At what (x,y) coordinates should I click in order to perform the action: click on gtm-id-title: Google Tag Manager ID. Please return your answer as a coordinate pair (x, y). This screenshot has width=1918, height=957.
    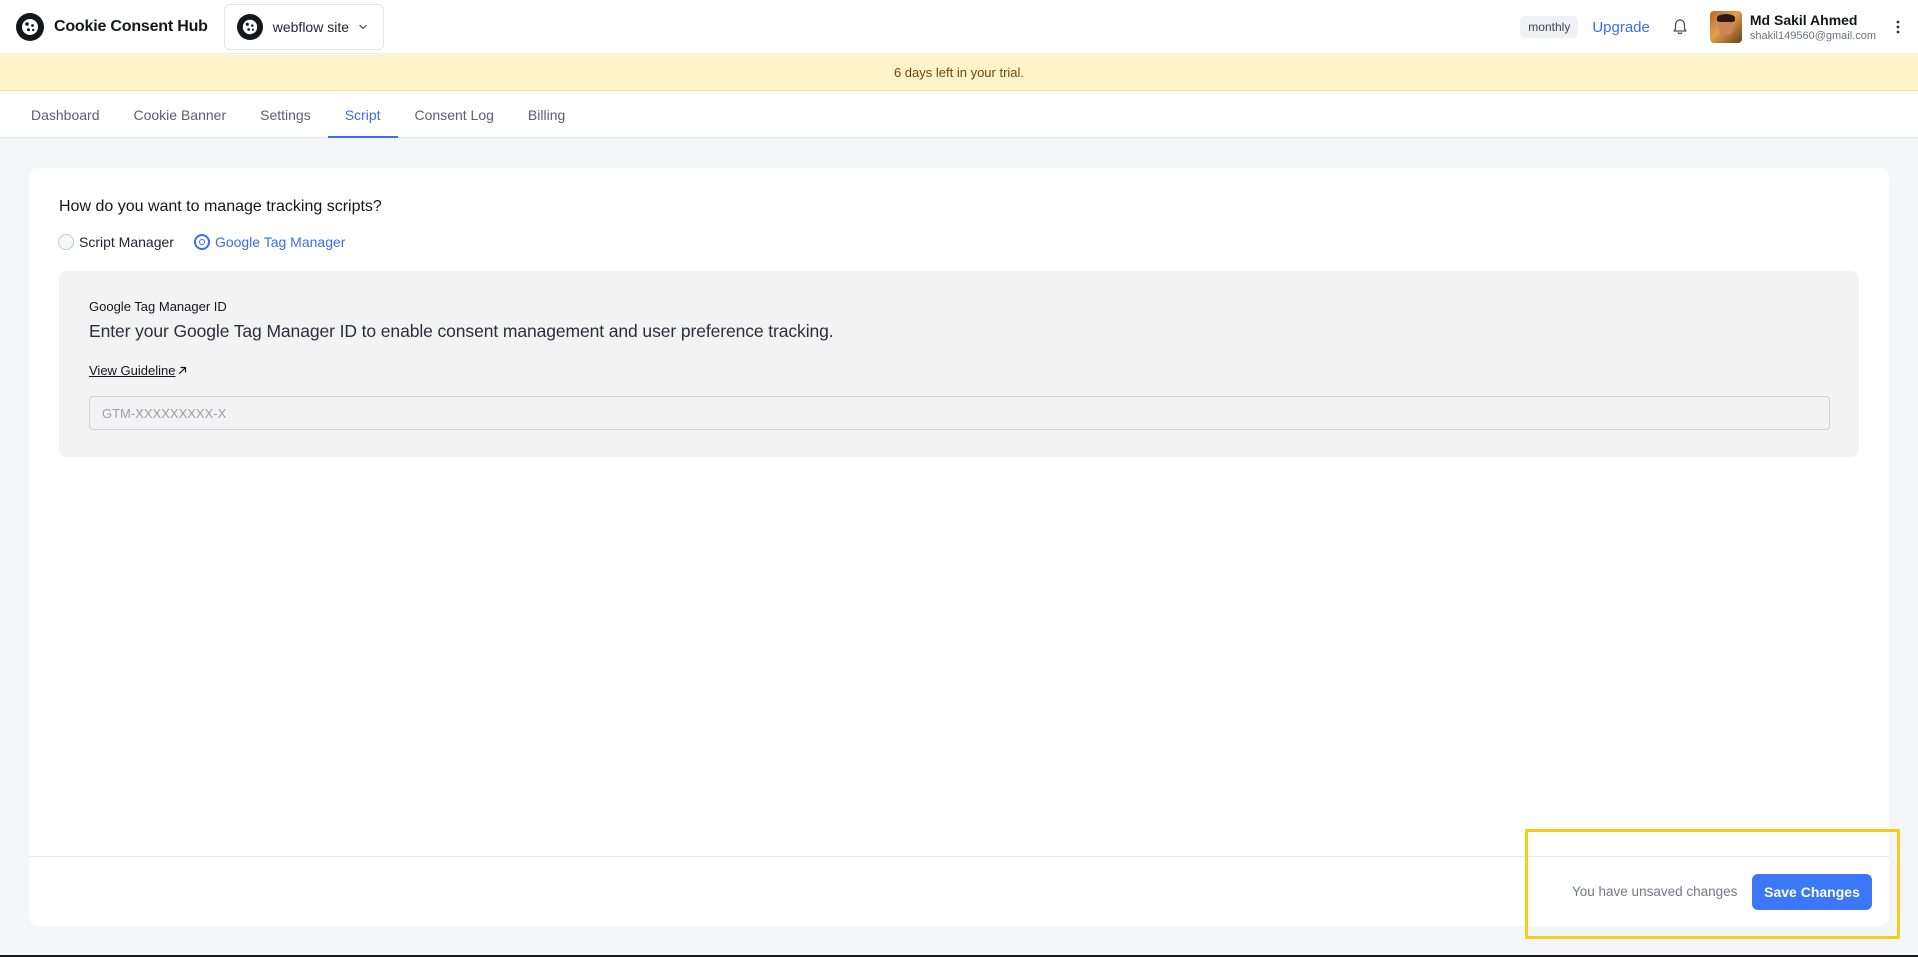
    Looking at the image, I should click on (158, 306).